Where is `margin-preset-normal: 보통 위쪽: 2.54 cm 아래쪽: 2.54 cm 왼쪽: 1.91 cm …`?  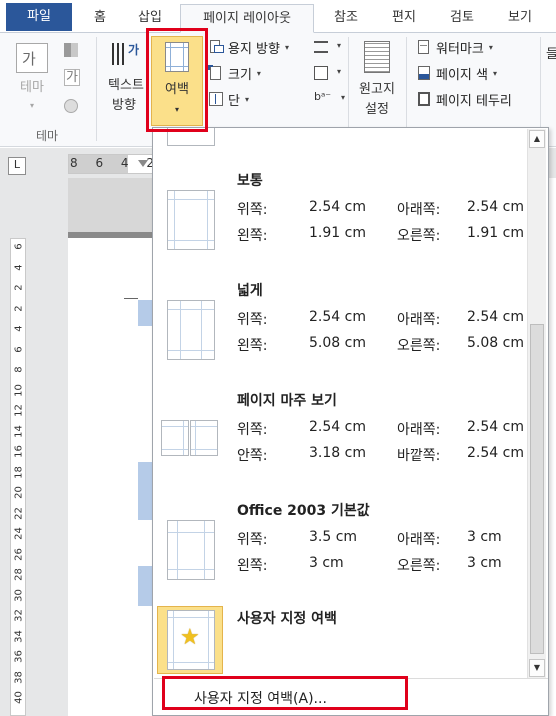 margin-preset-normal: 보통 위쪽: 2.54 cm 아래쪽: 2.54 cm 왼쪽: 1.91 cm … is located at coordinates (341, 216).